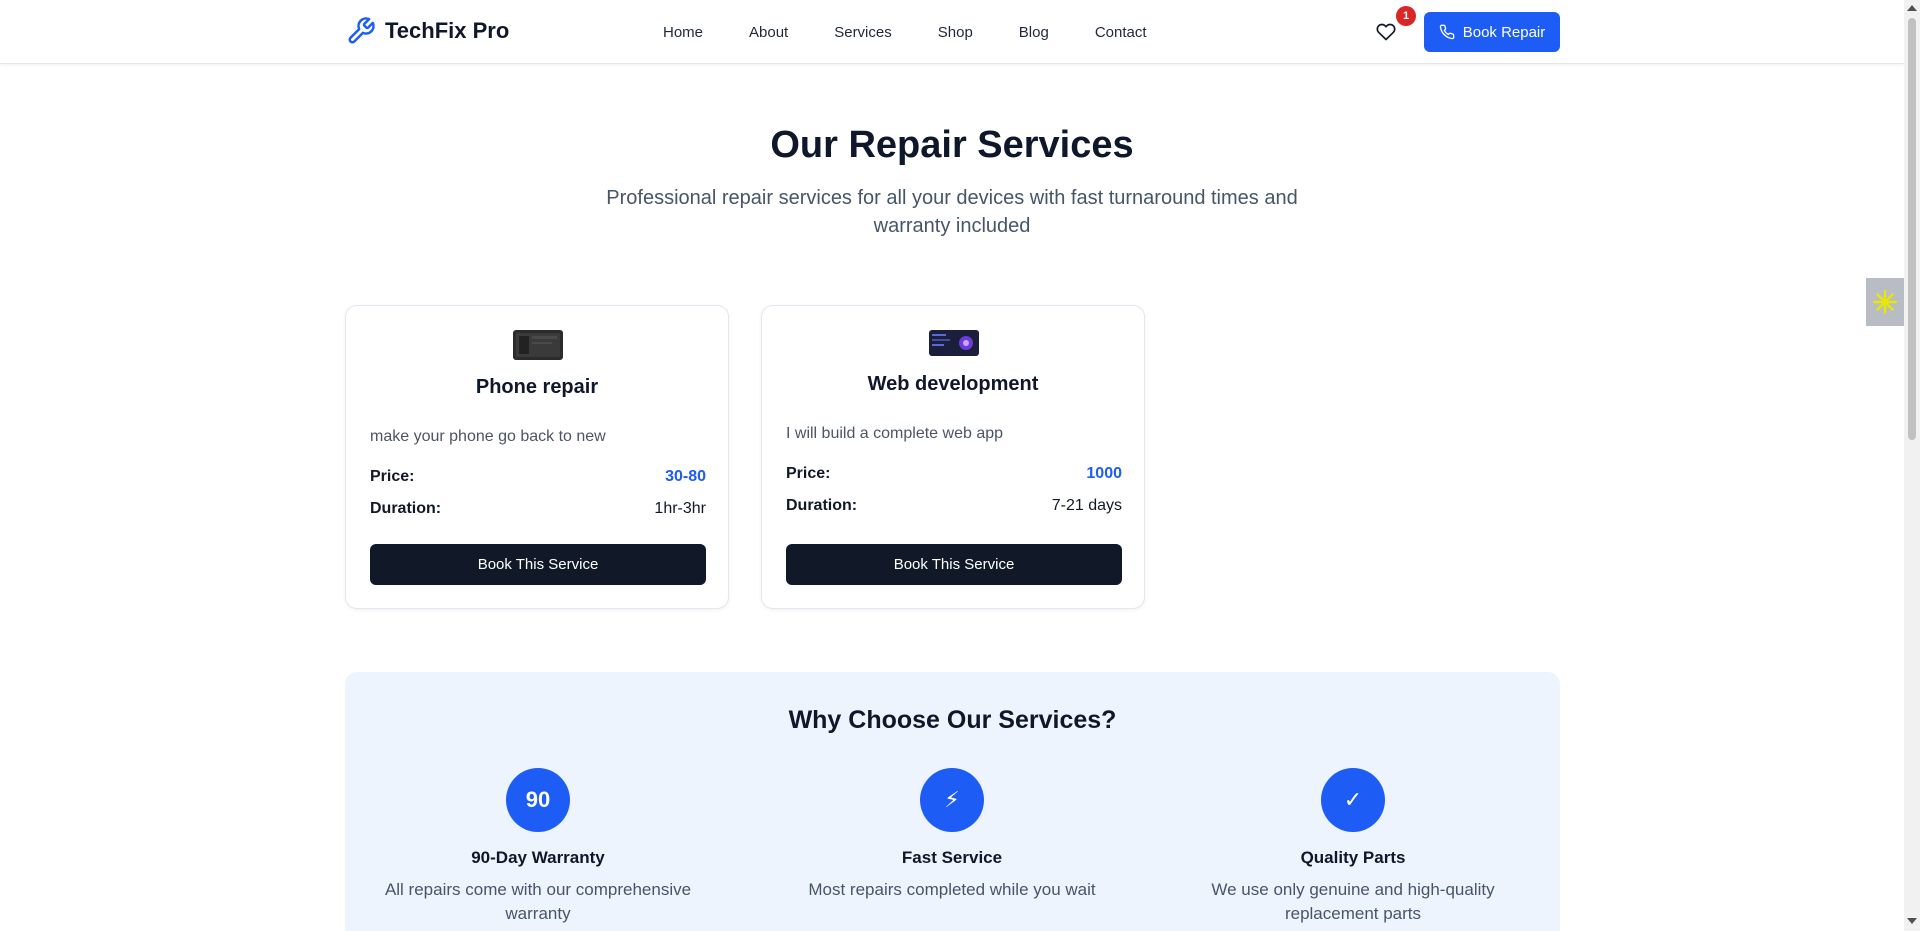  I want to click on nav-link-blog: Blog, so click(1034, 32).